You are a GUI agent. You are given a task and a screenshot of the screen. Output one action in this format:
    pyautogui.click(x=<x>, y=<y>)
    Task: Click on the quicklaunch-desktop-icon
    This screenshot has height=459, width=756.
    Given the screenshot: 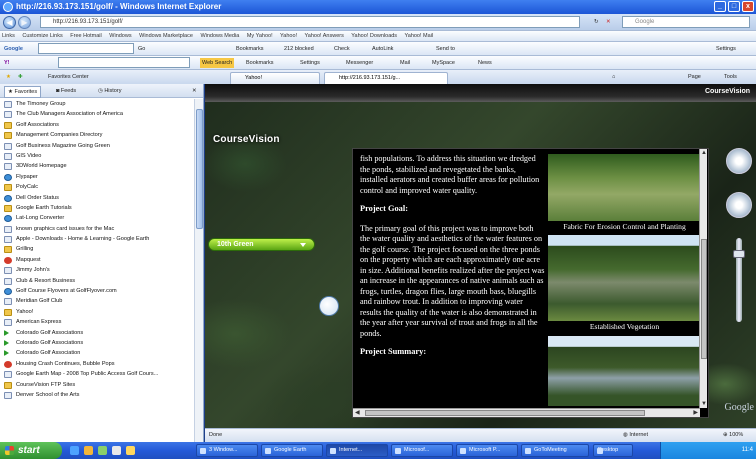 What is the action you would take?
    pyautogui.click(x=102, y=450)
    